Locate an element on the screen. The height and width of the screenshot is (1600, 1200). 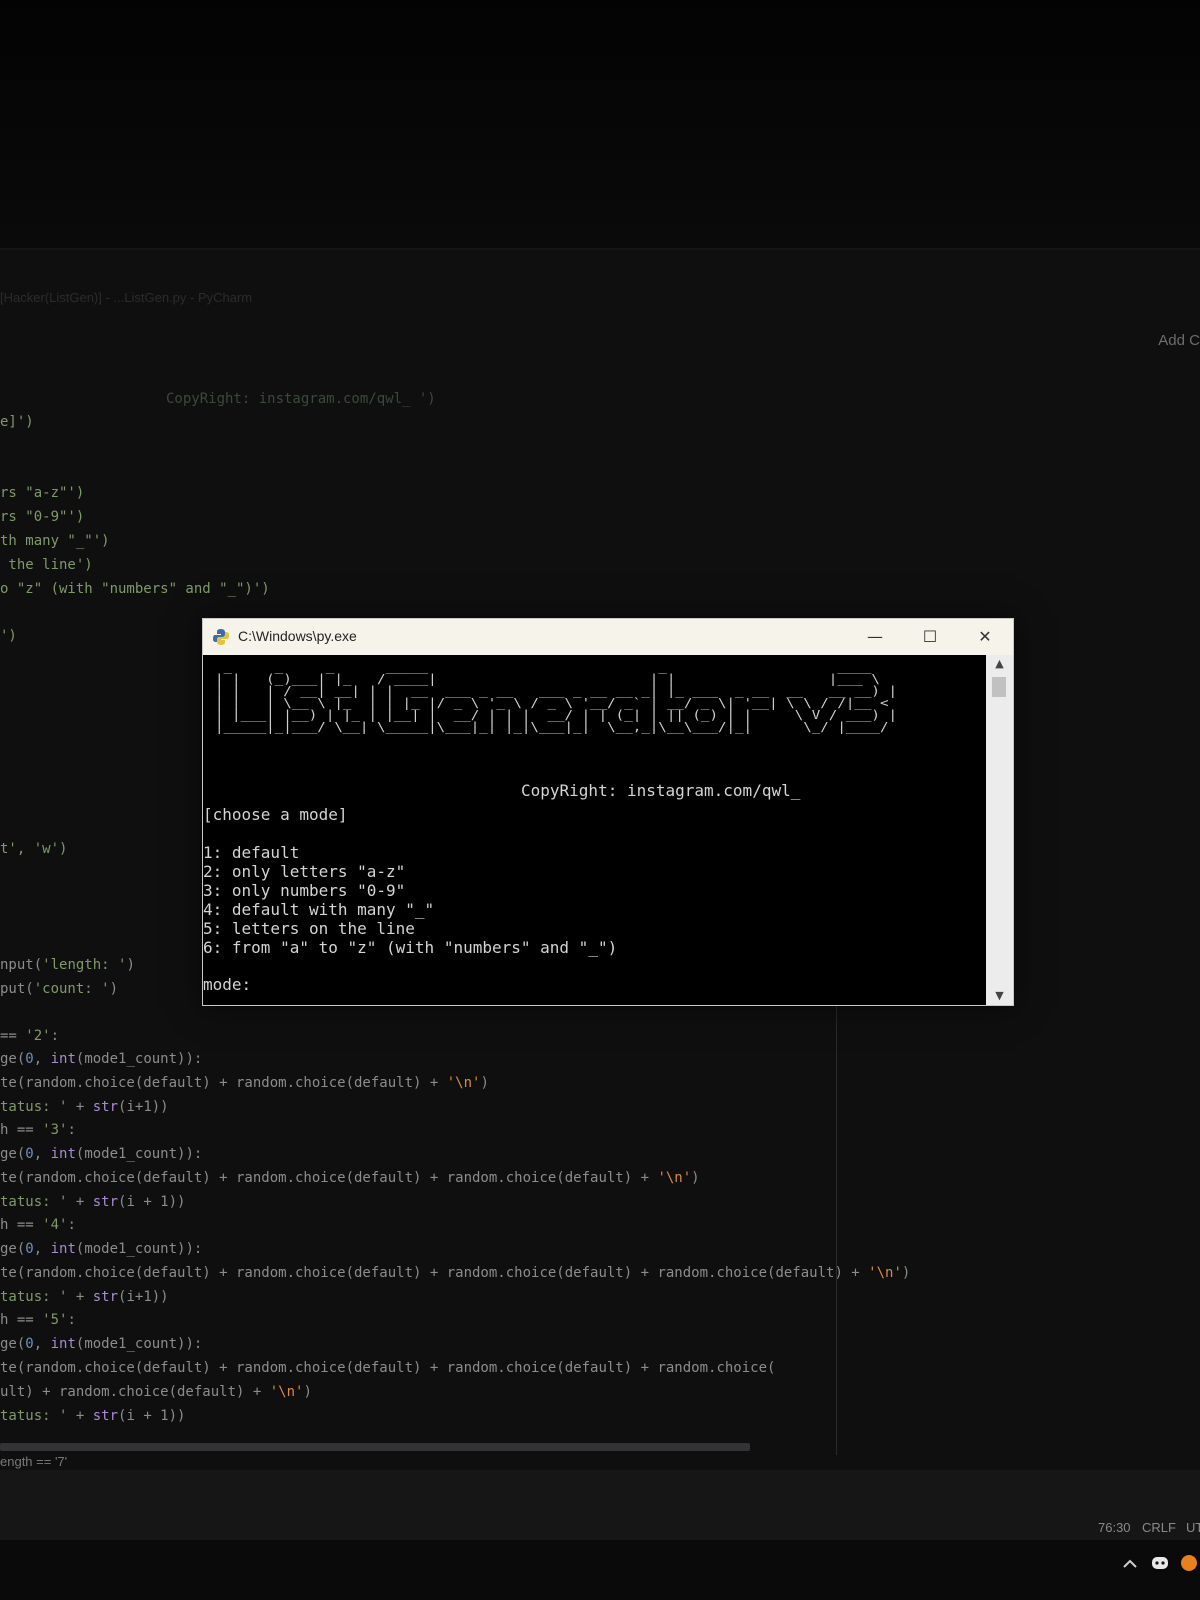
minimize-button: — is located at coordinates (875, 637).